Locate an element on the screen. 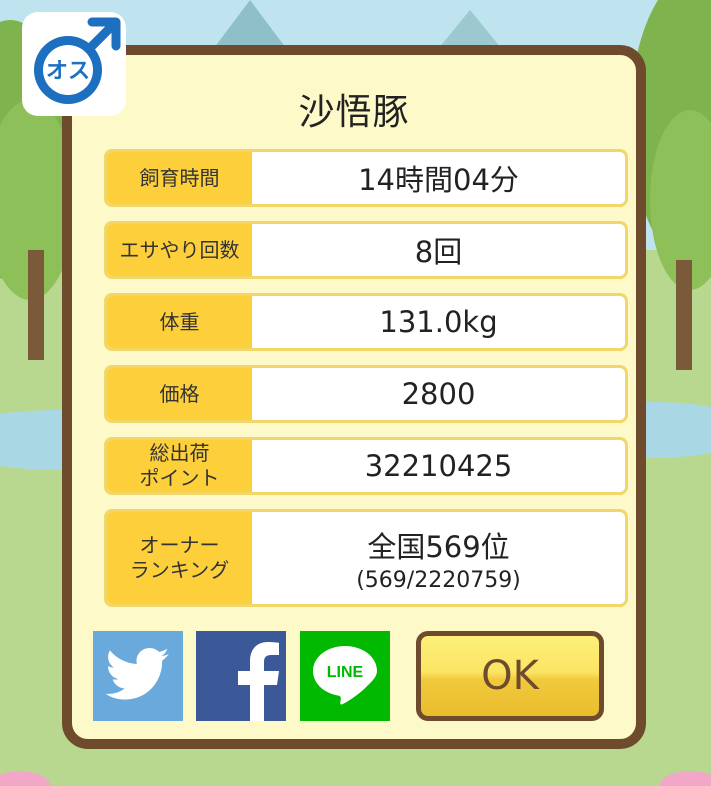 The width and height of the screenshot is (711, 786). info-row-shipping-points: 総出荷 ポイント 32210425 is located at coordinates (366, 466).